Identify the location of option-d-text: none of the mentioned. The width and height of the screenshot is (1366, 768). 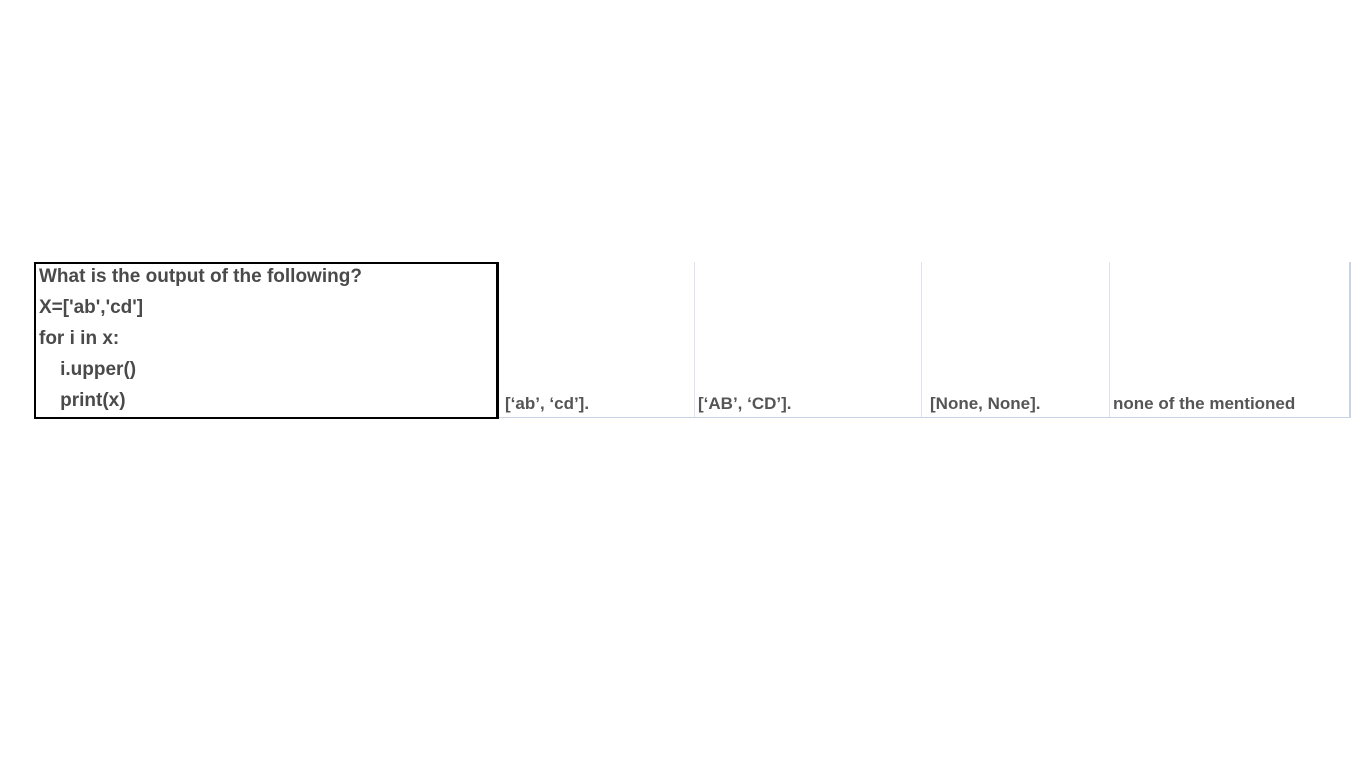
(1204, 403).